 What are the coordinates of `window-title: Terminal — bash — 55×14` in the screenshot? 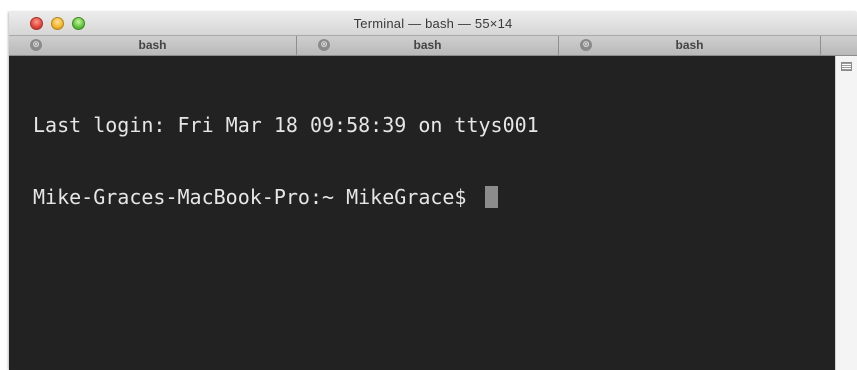 It's located at (433, 23).